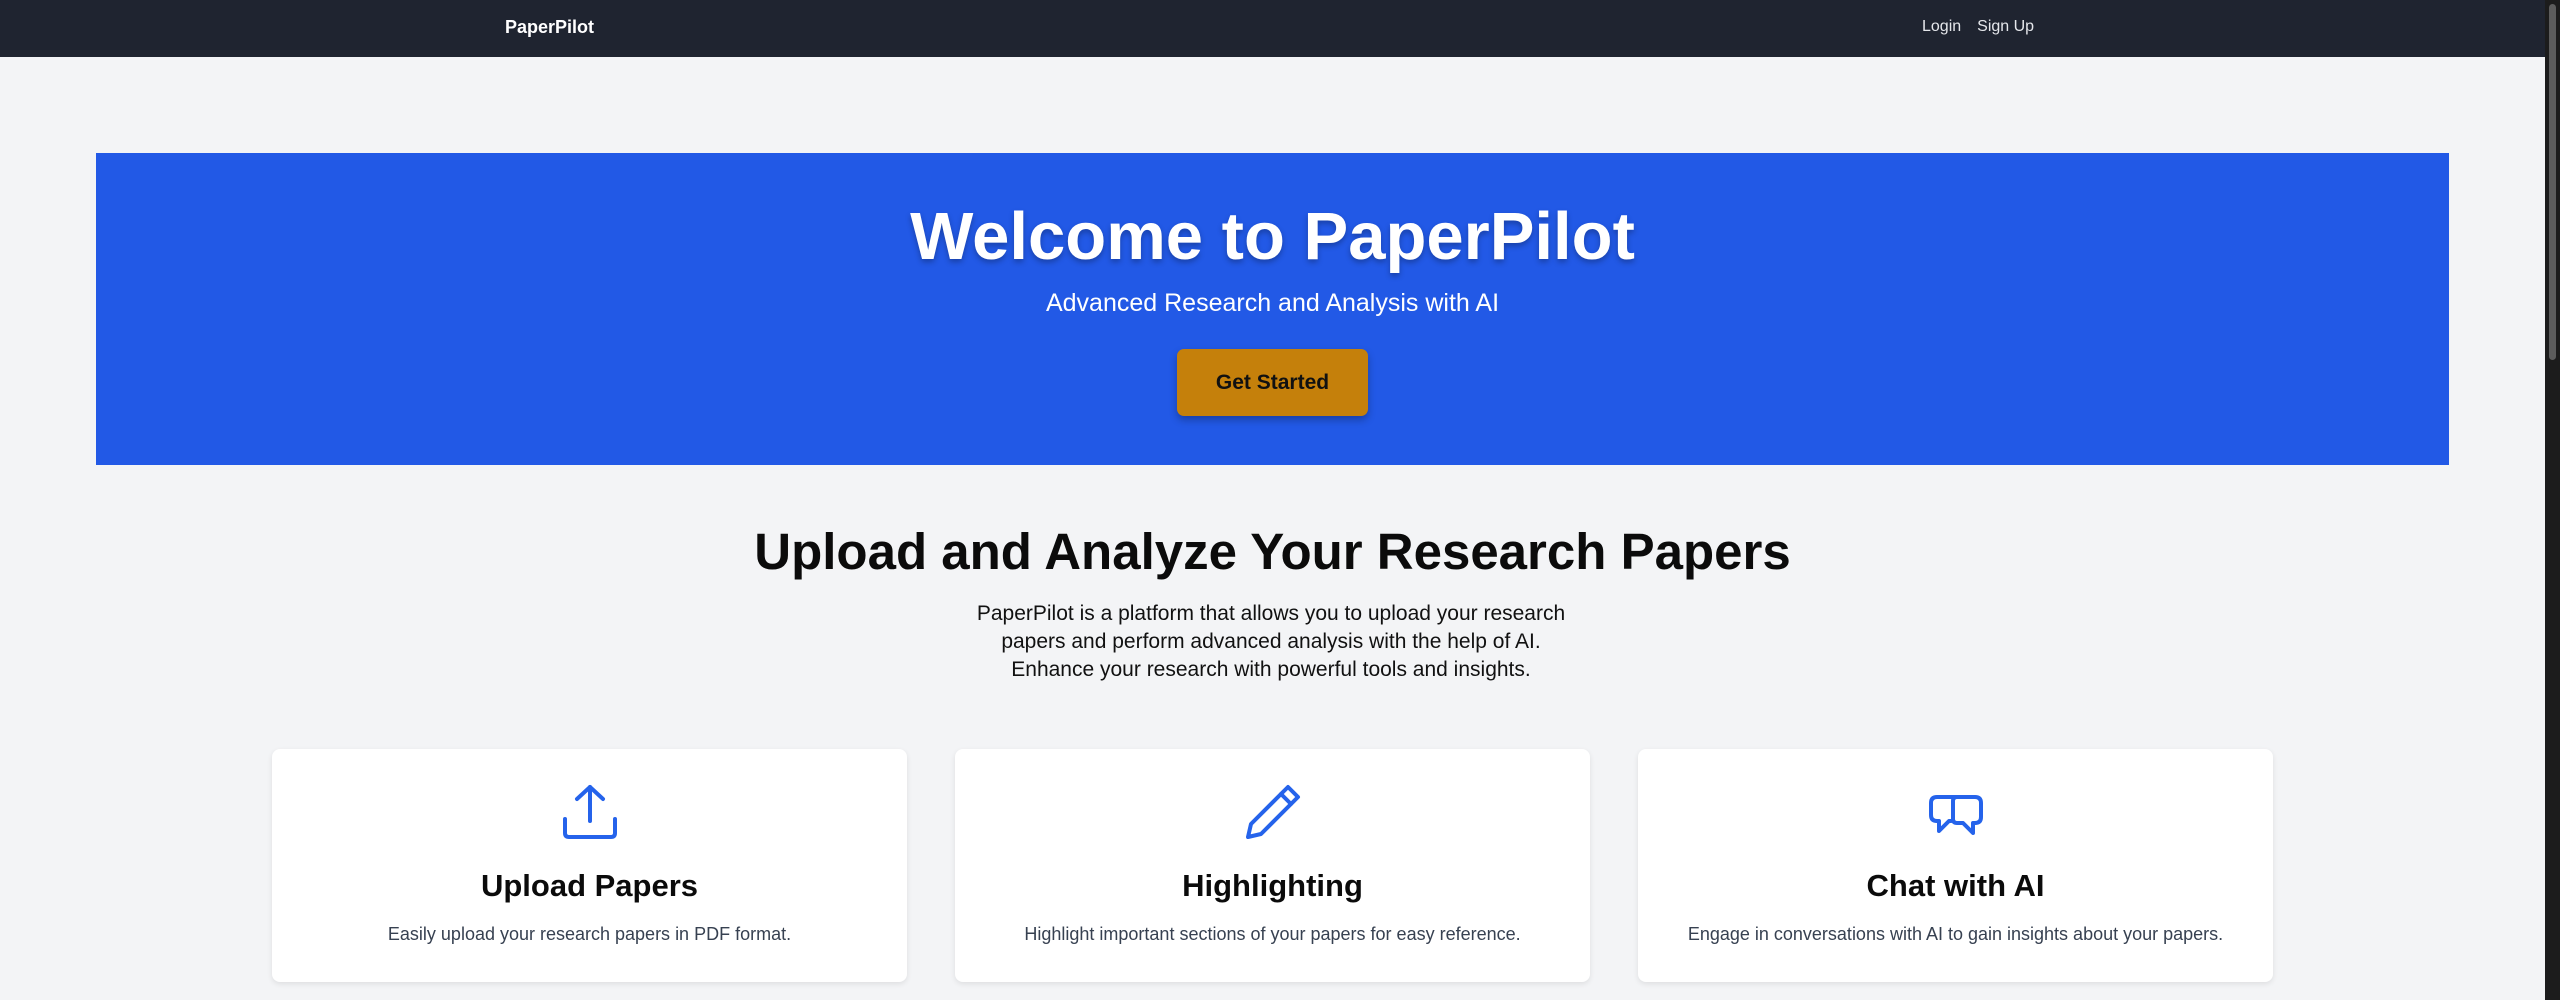  I want to click on feature-title: Upload Papers, so click(589, 885).